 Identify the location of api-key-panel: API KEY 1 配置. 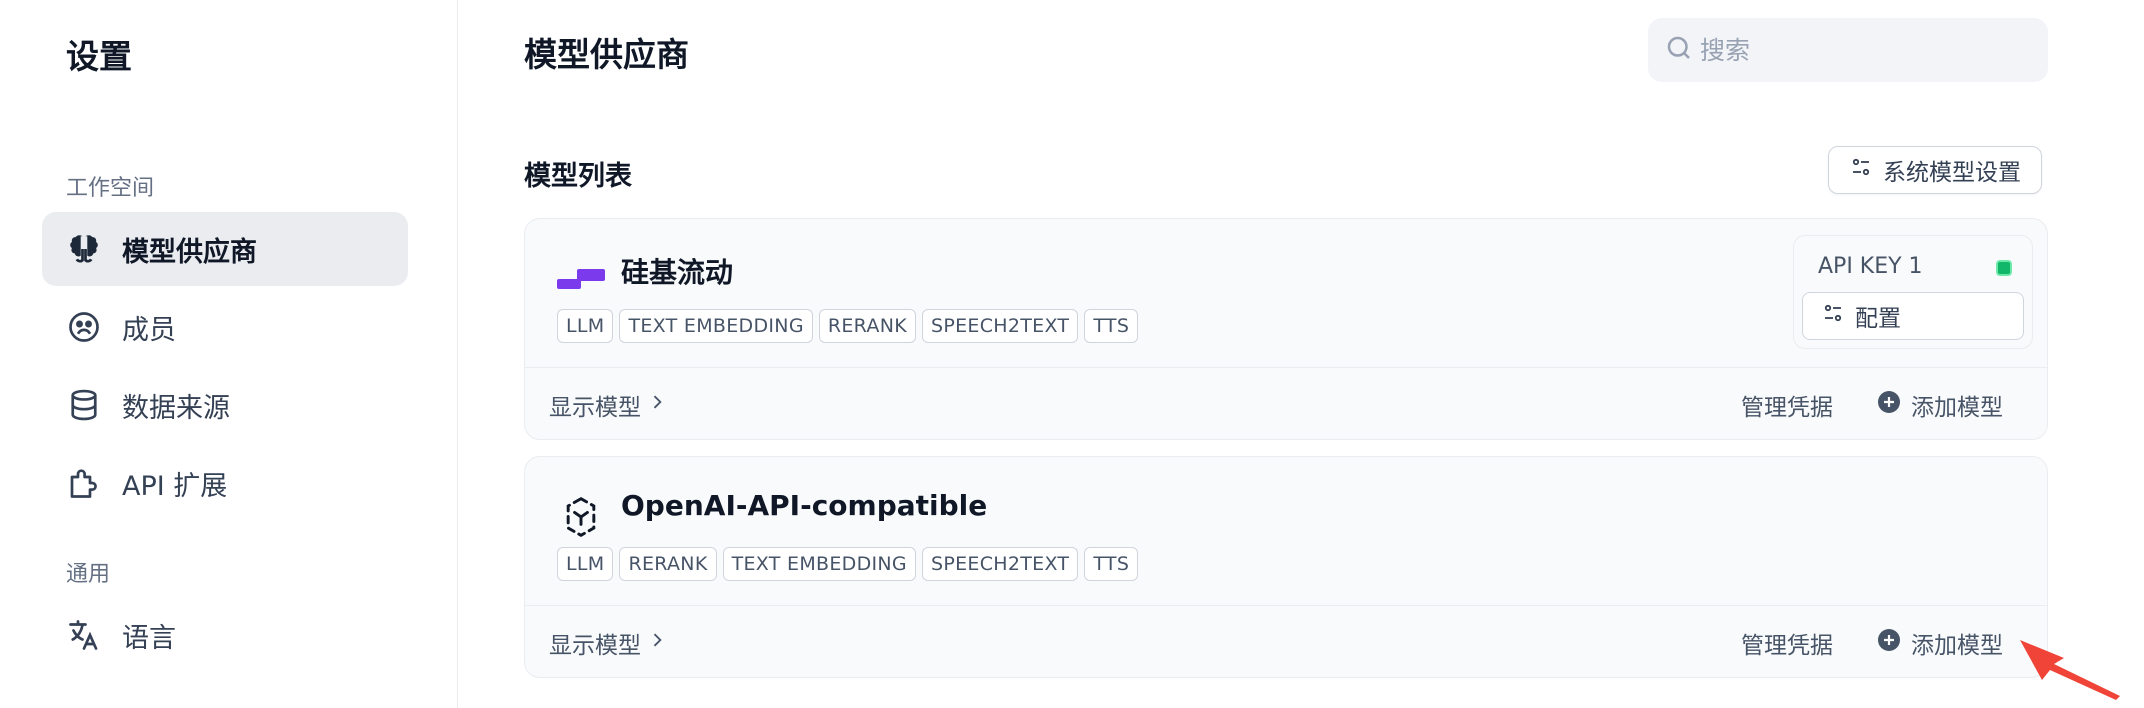
(1913, 292).